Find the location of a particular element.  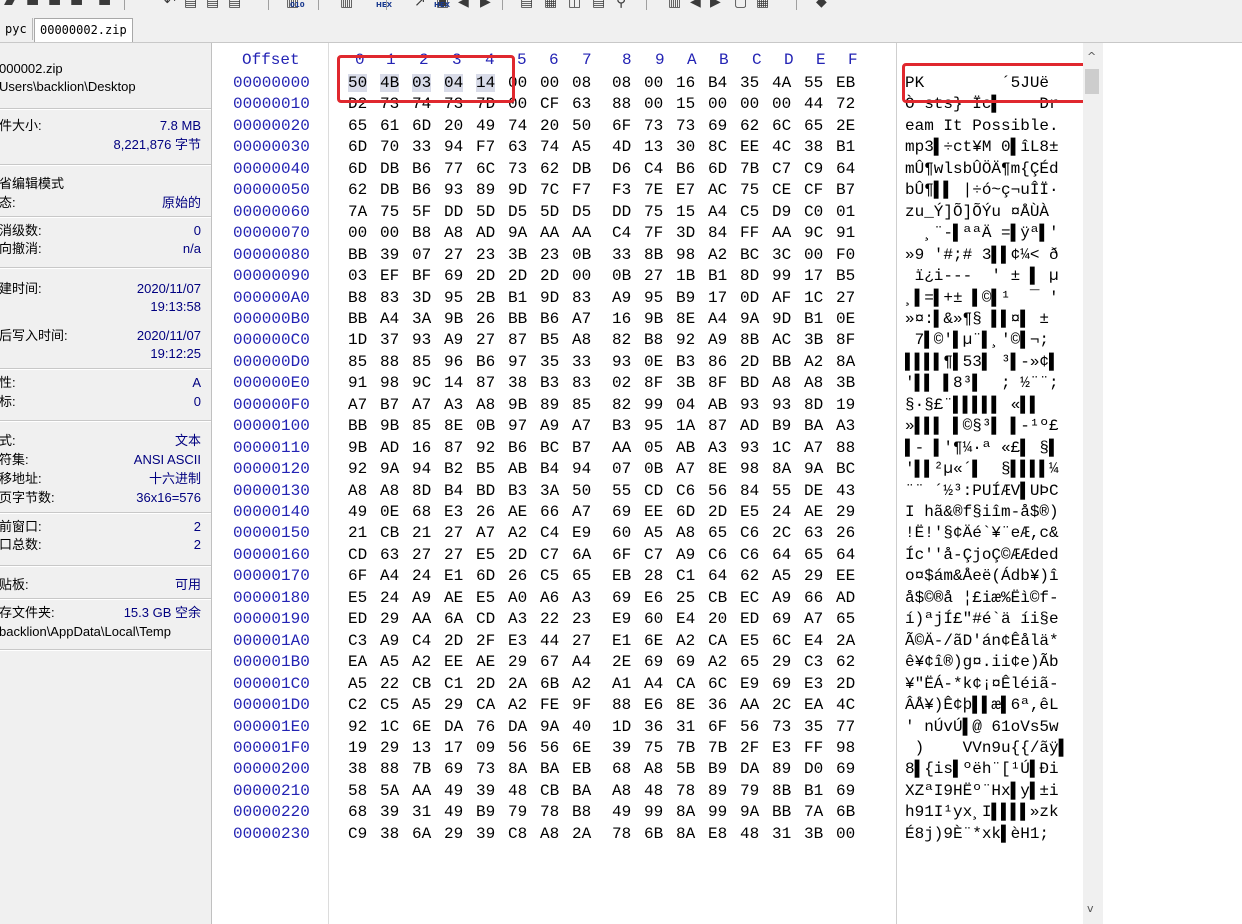

hex-byte: 9A is located at coordinates (813, 469).